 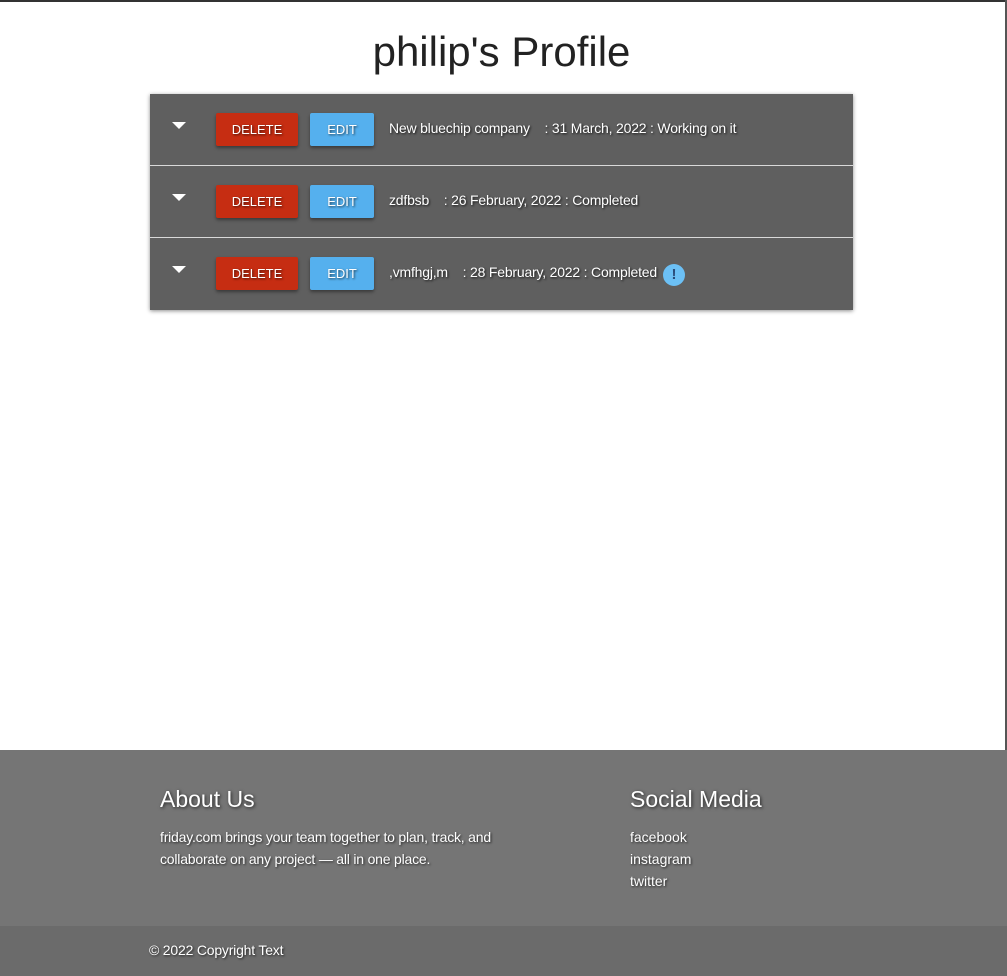 What do you see at coordinates (696, 799) in the screenshot?
I see `social-media-heading: Social Media` at bounding box center [696, 799].